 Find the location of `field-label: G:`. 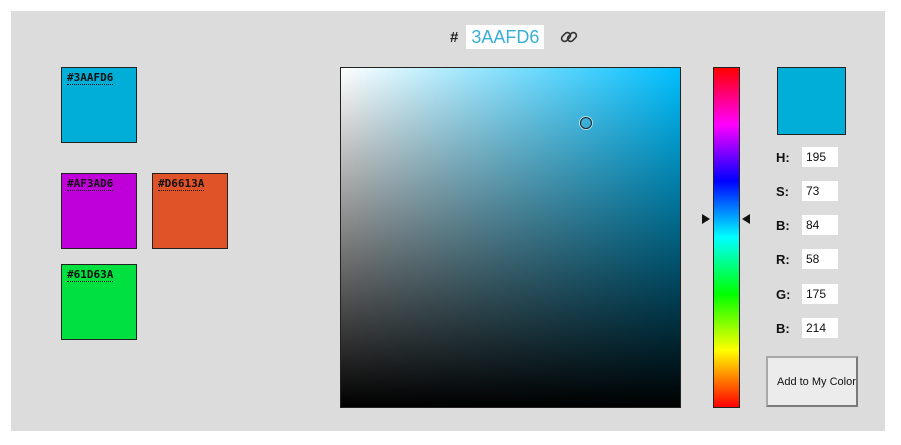

field-label: G: is located at coordinates (783, 294).